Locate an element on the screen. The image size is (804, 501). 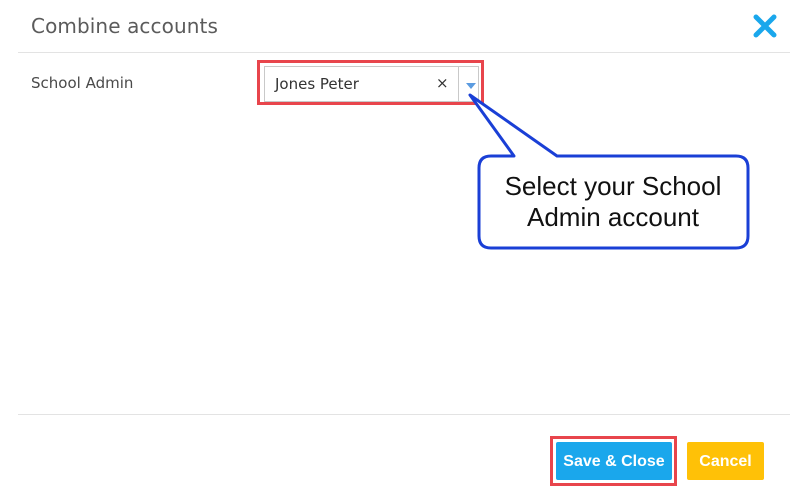
select-value: Jones Peter is located at coordinates (317, 84).